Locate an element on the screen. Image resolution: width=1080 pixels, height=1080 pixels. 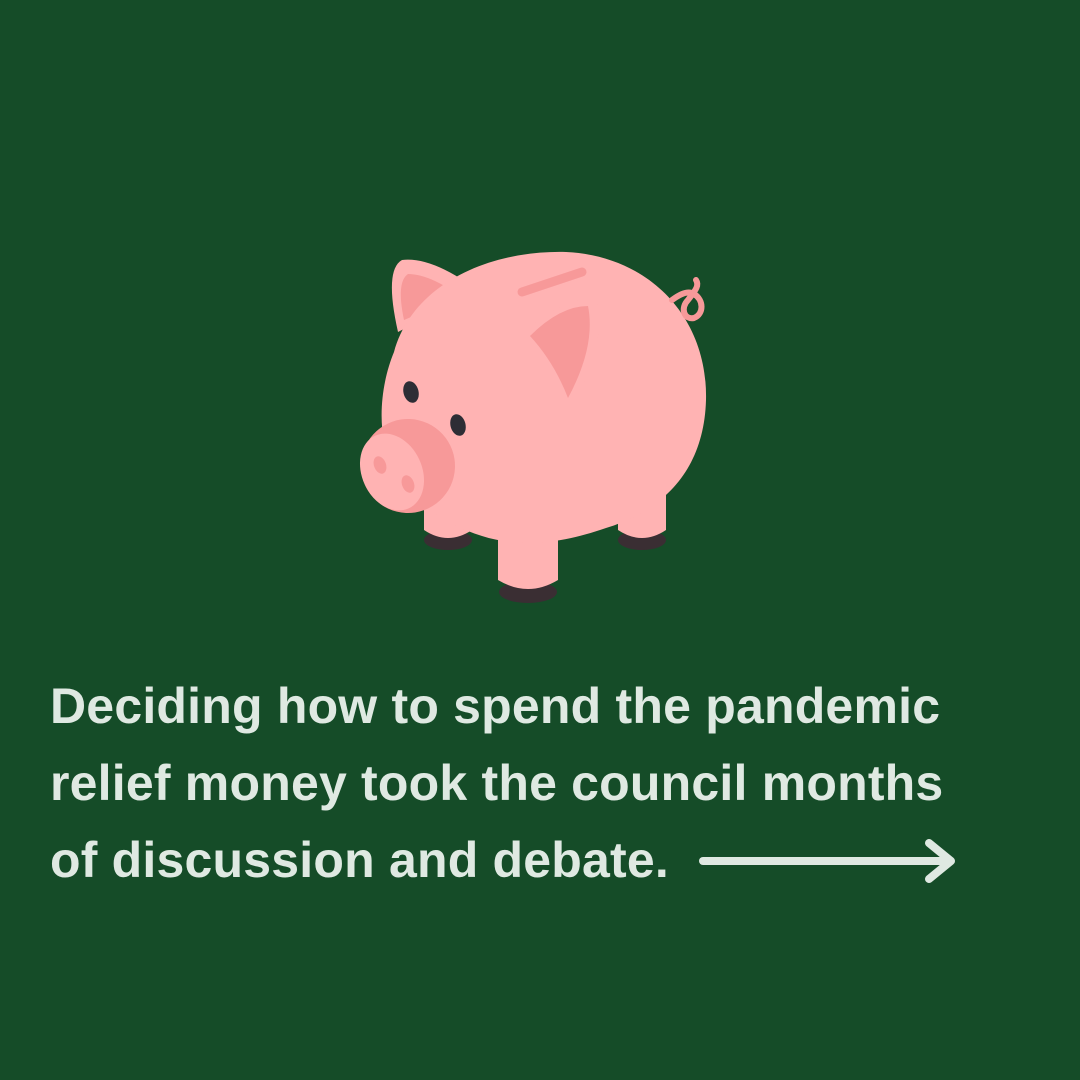
piggy-bank-icon is located at coordinates (533, 427).